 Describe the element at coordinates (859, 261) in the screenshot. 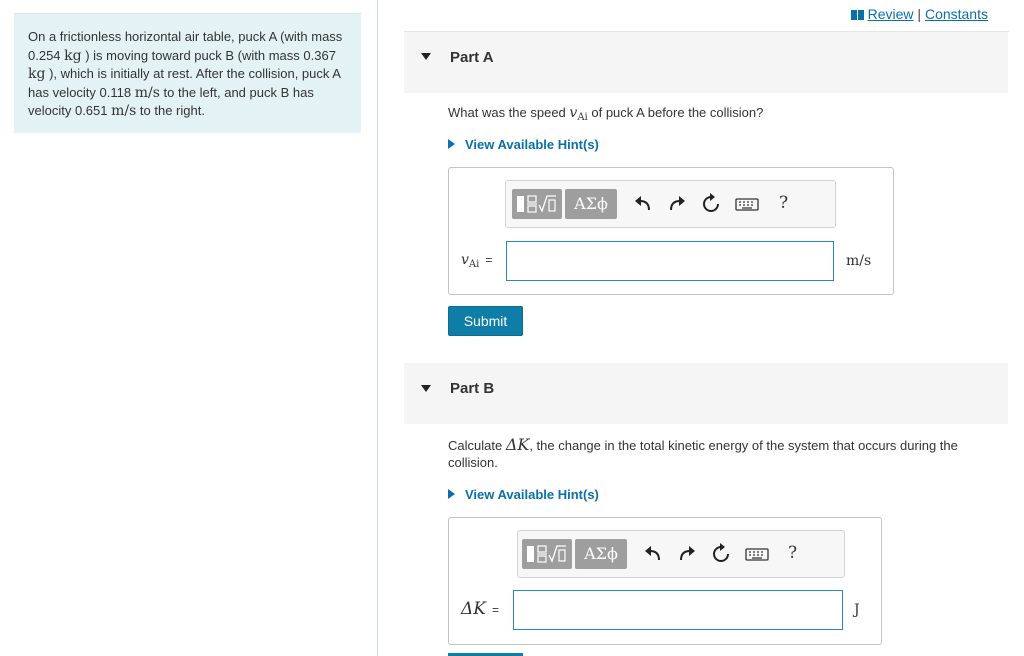

I see `part-a-unit: m/s` at that location.